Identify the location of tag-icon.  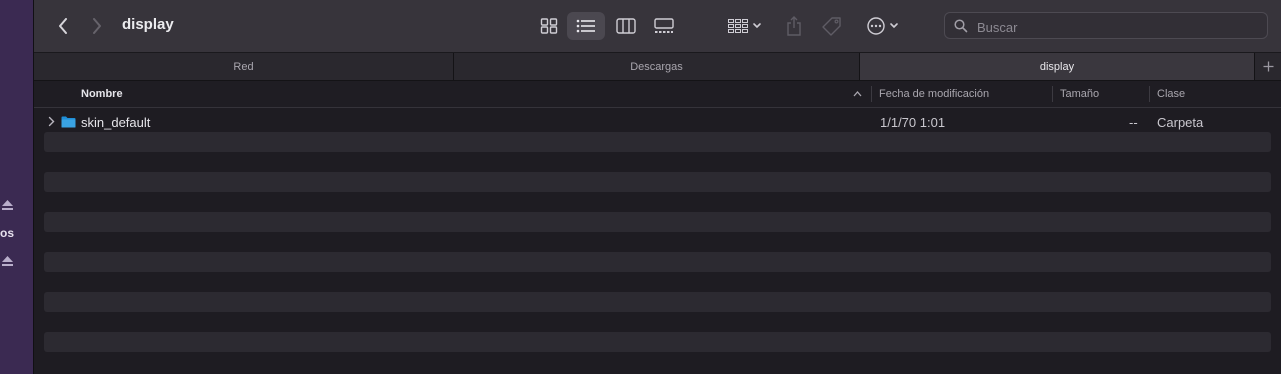
(831, 26).